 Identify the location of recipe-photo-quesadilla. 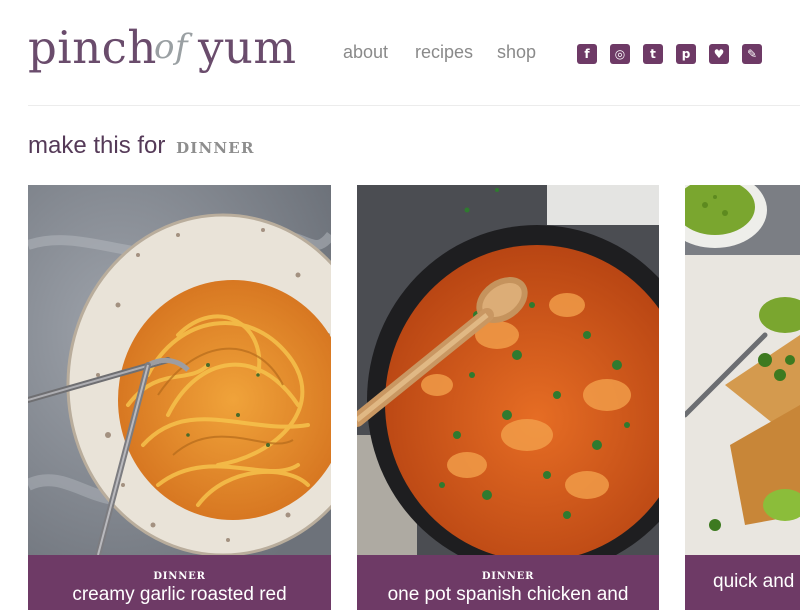
(742, 370).